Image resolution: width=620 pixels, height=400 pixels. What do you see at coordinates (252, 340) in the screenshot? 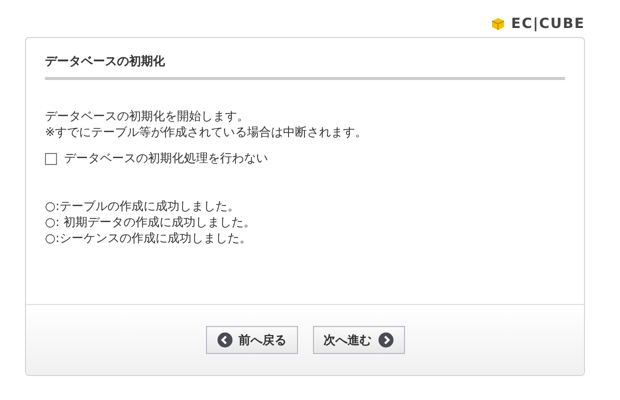
I see `back-button: 前へ戻る` at bounding box center [252, 340].